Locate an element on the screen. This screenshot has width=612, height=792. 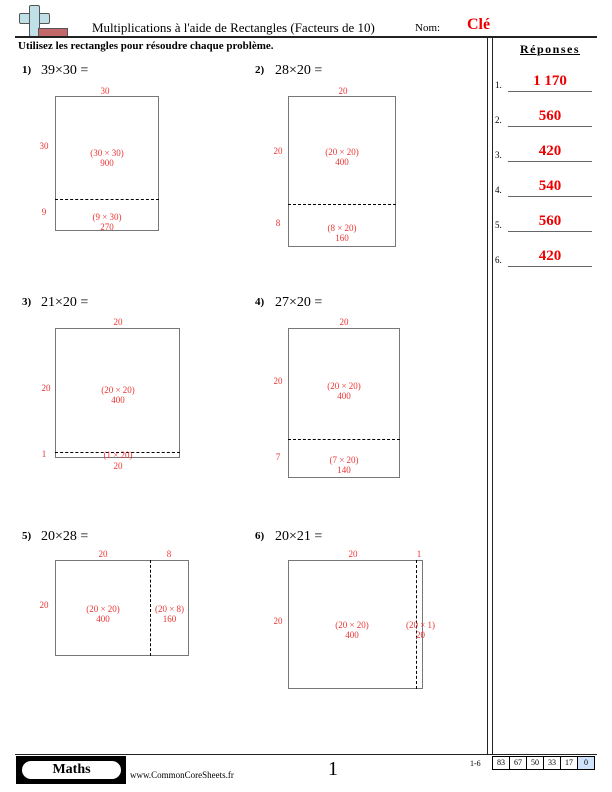
answer-number: 4. is located at coordinates (498, 190).